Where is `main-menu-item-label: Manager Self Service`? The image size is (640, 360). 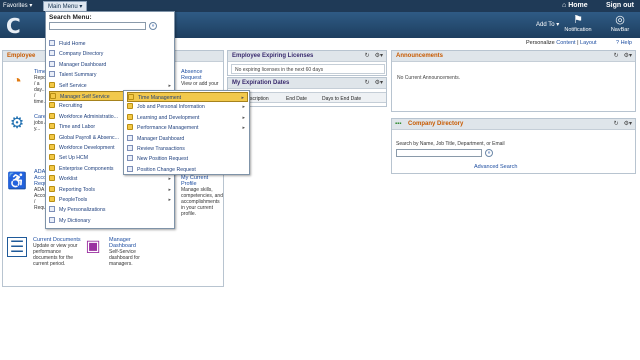
main-menu-item-label: Manager Self Service is located at coordinates (85, 97).